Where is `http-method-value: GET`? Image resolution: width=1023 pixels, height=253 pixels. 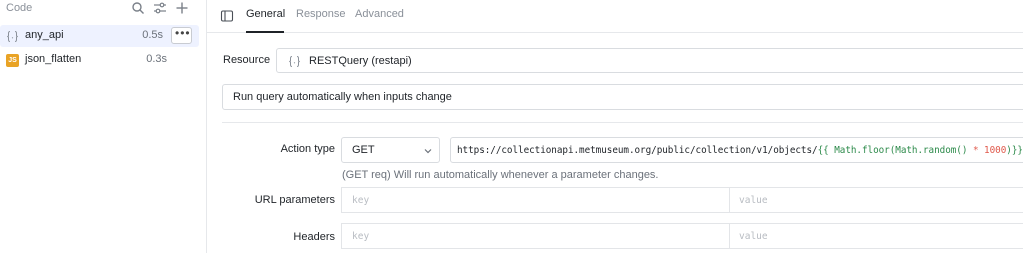
http-method-value: GET is located at coordinates (363, 150).